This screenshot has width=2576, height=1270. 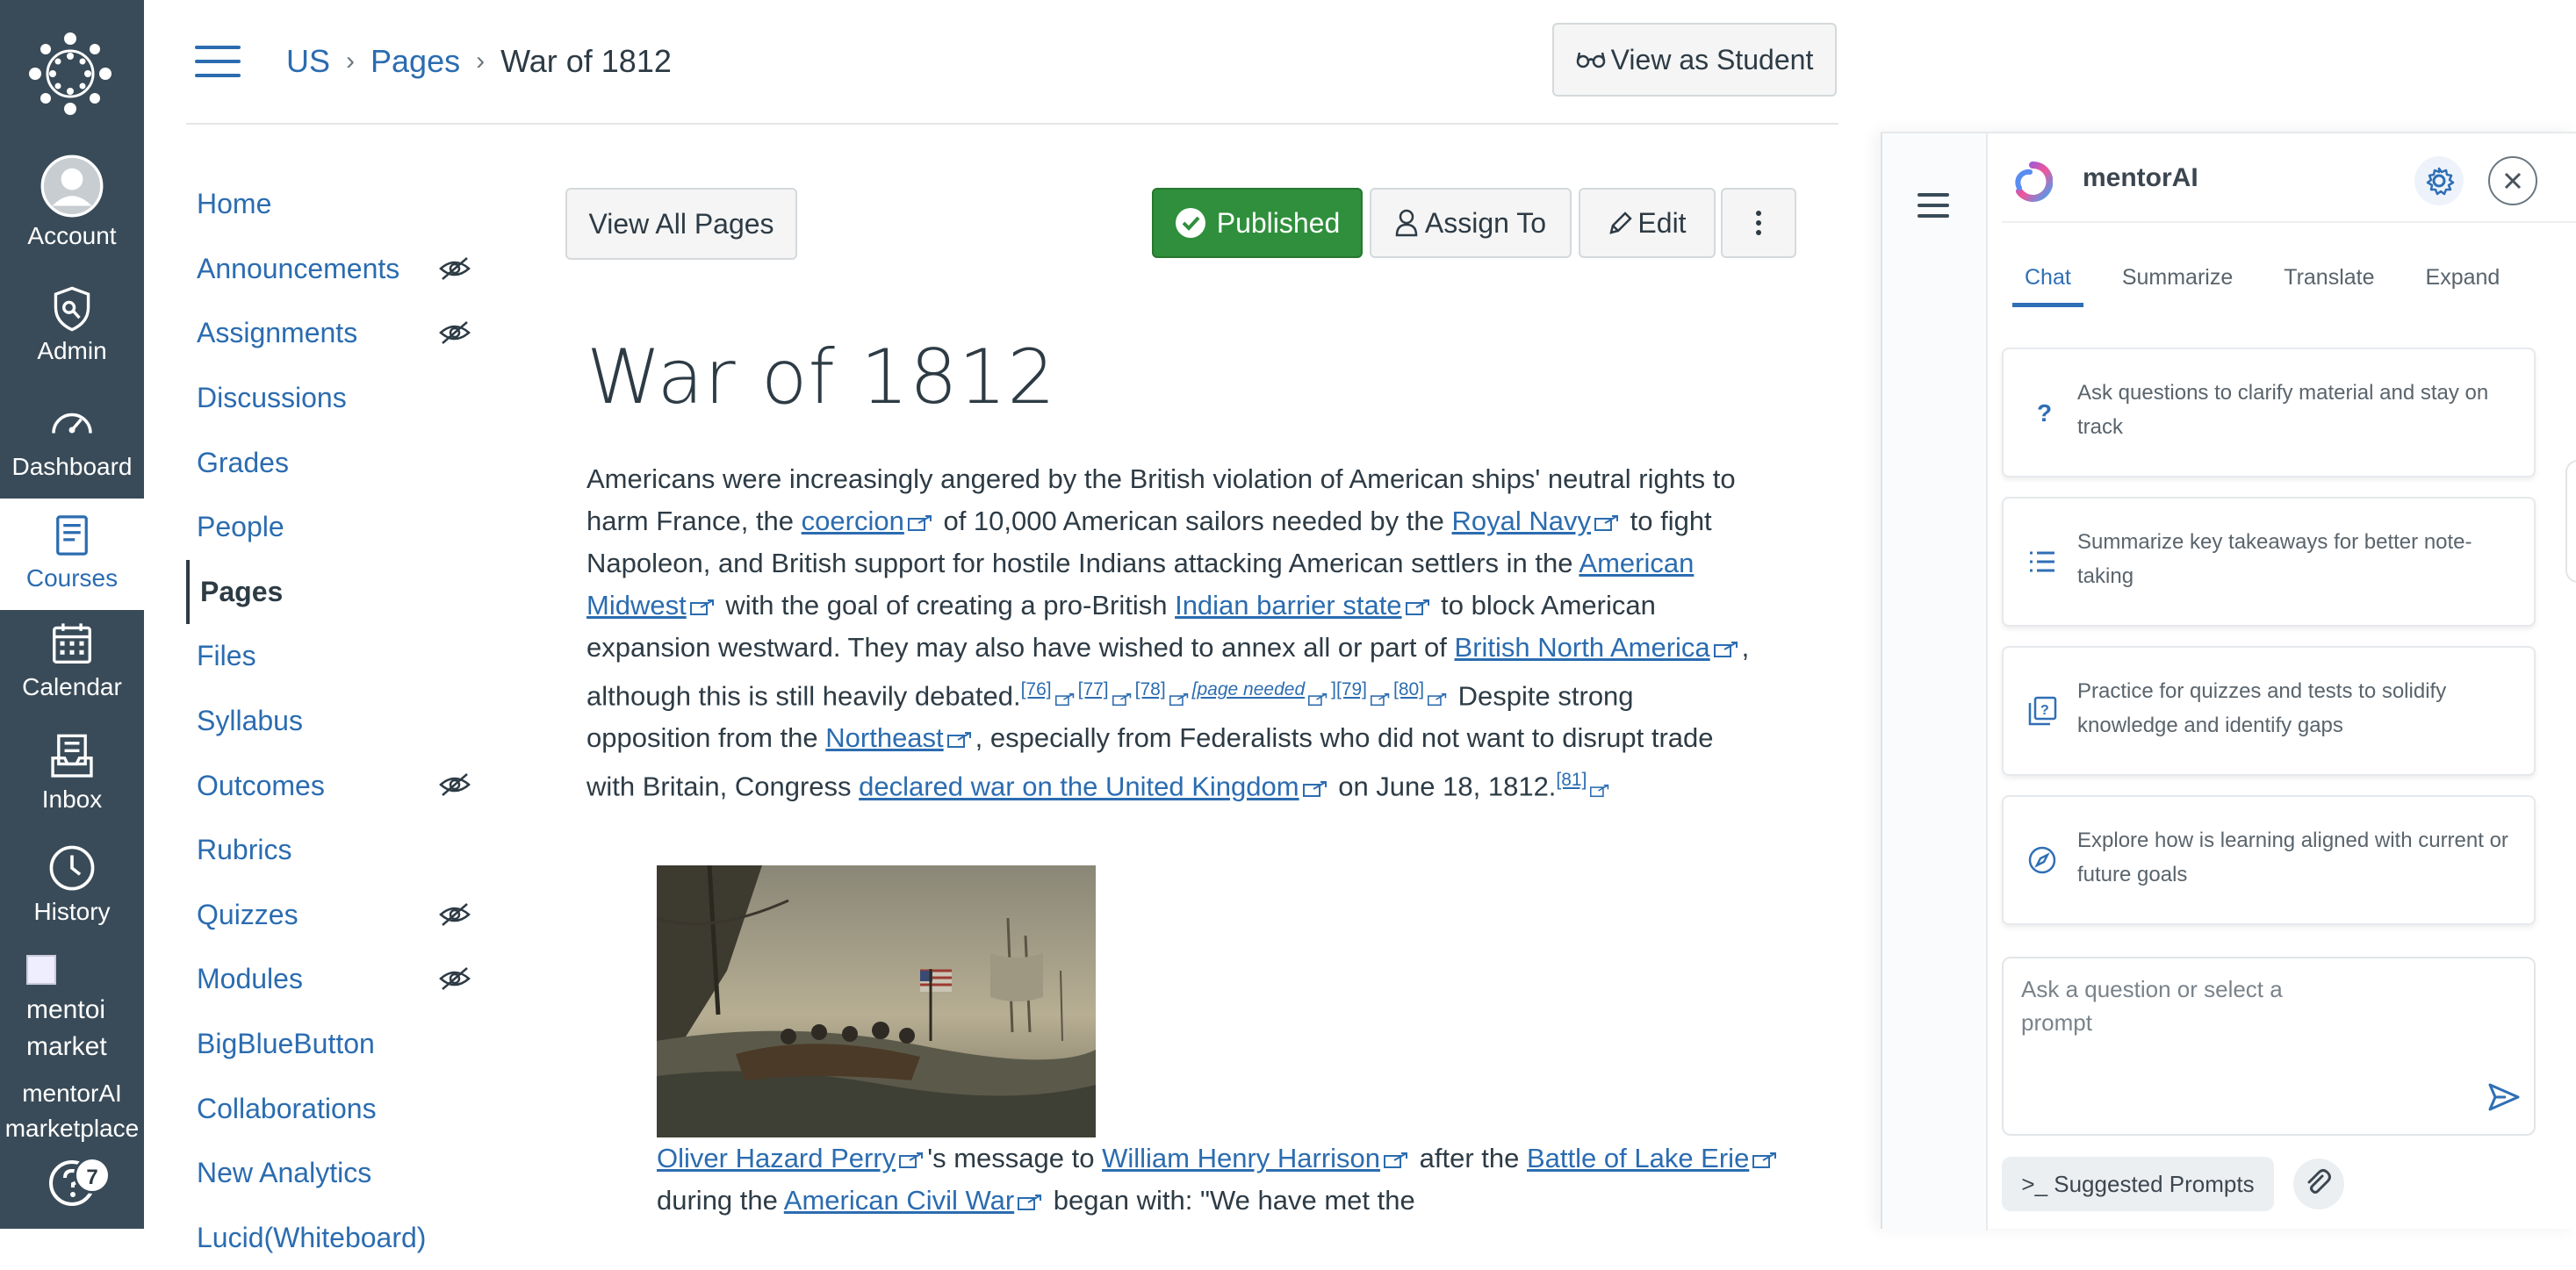 I want to click on ref-78: [78], so click(x=1150, y=689).